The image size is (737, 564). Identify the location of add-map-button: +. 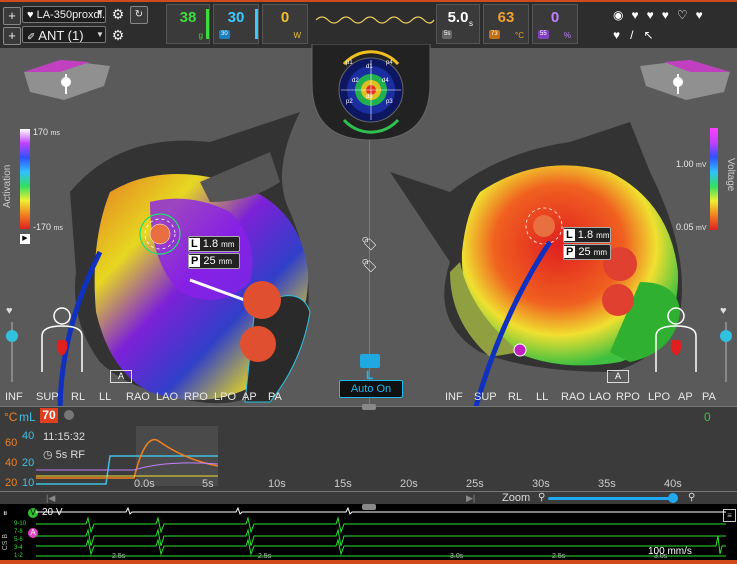
(12, 16).